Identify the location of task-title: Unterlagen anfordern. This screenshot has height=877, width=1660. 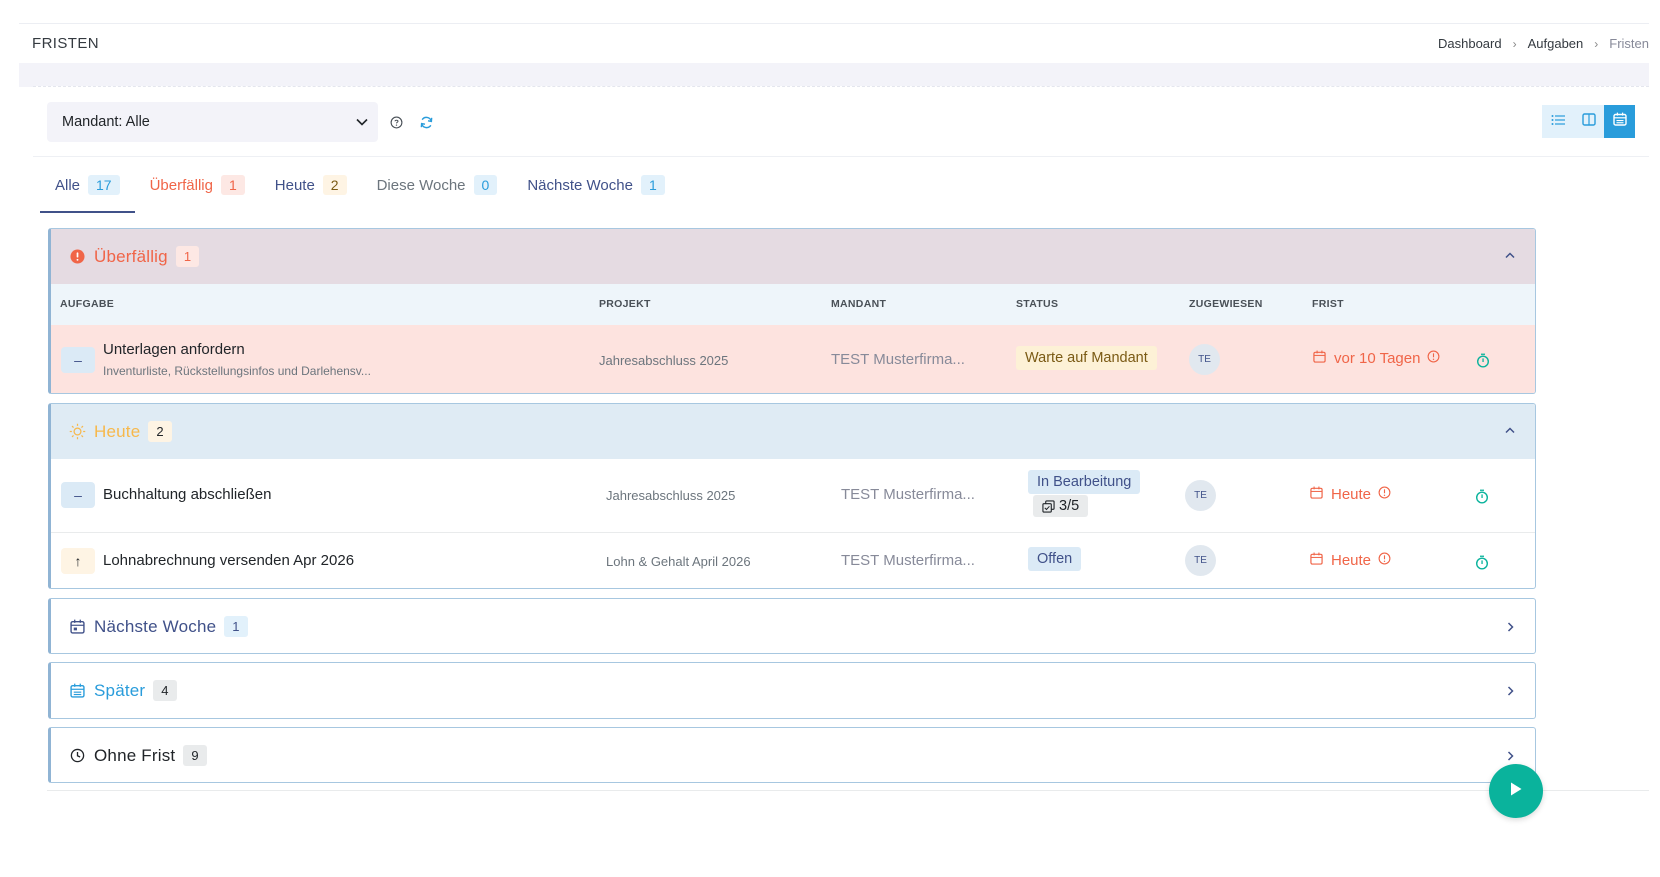
(174, 349).